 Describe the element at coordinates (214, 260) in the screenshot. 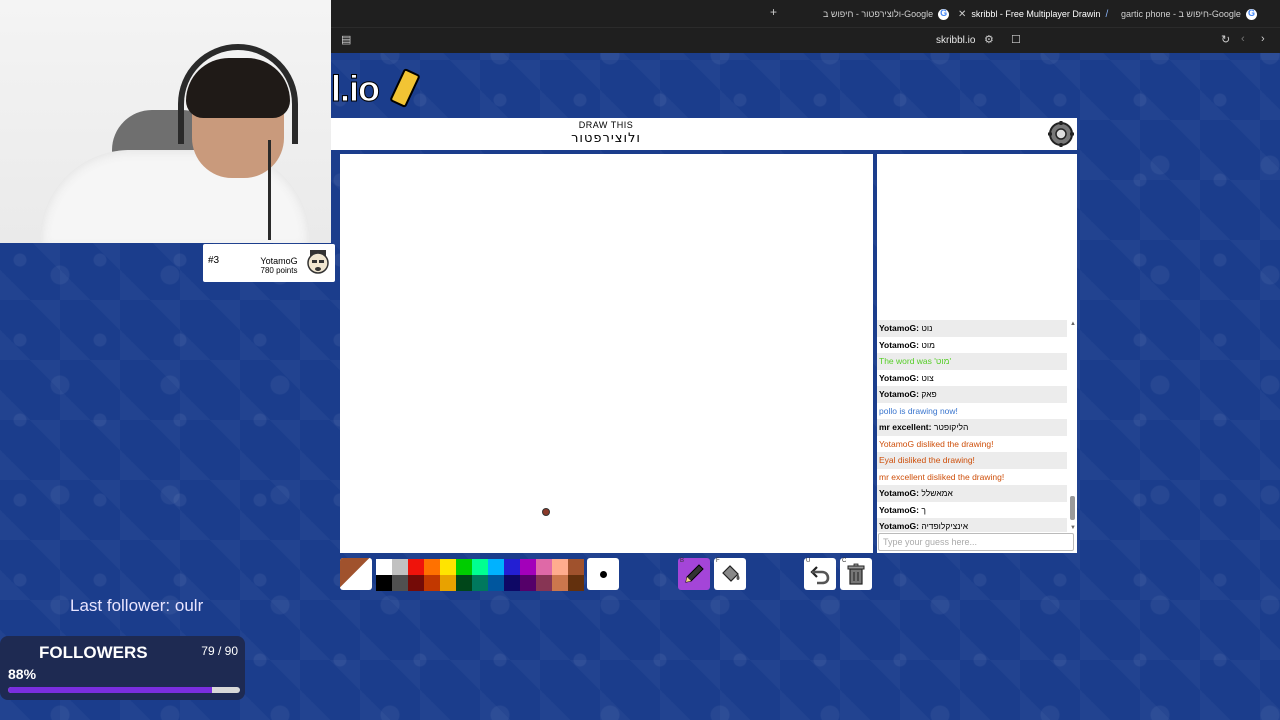

I see `player-rank: #3` at that location.